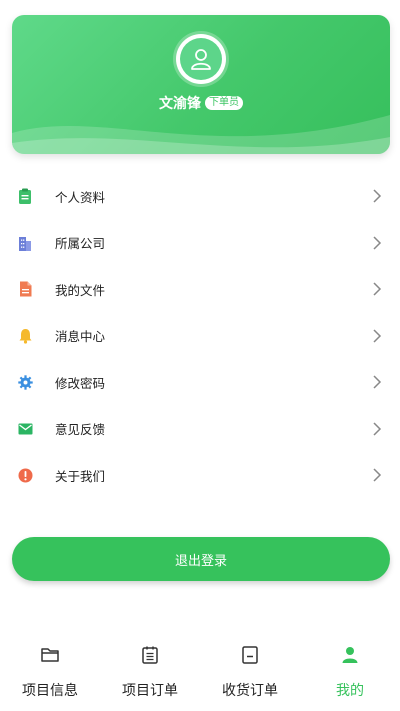  What do you see at coordinates (200, 475) in the screenshot?
I see `menu-item-about: 关于我们` at bounding box center [200, 475].